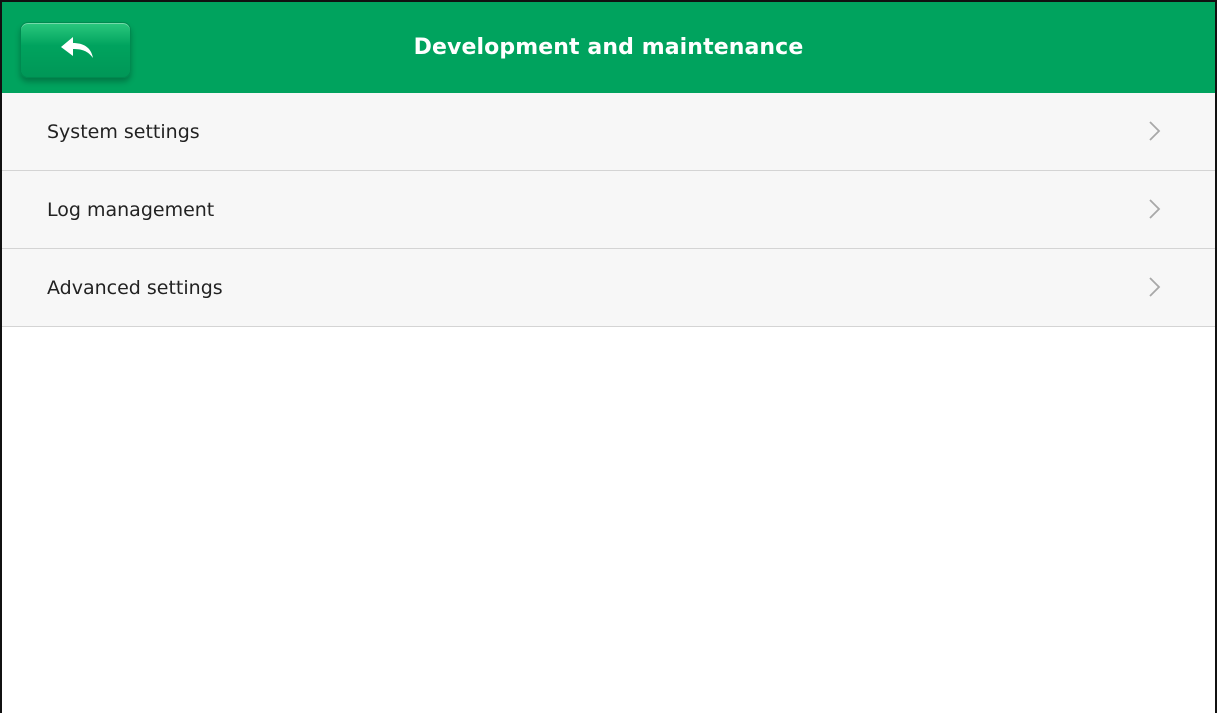  I want to click on menu-item-label: Log management, so click(131, 210).